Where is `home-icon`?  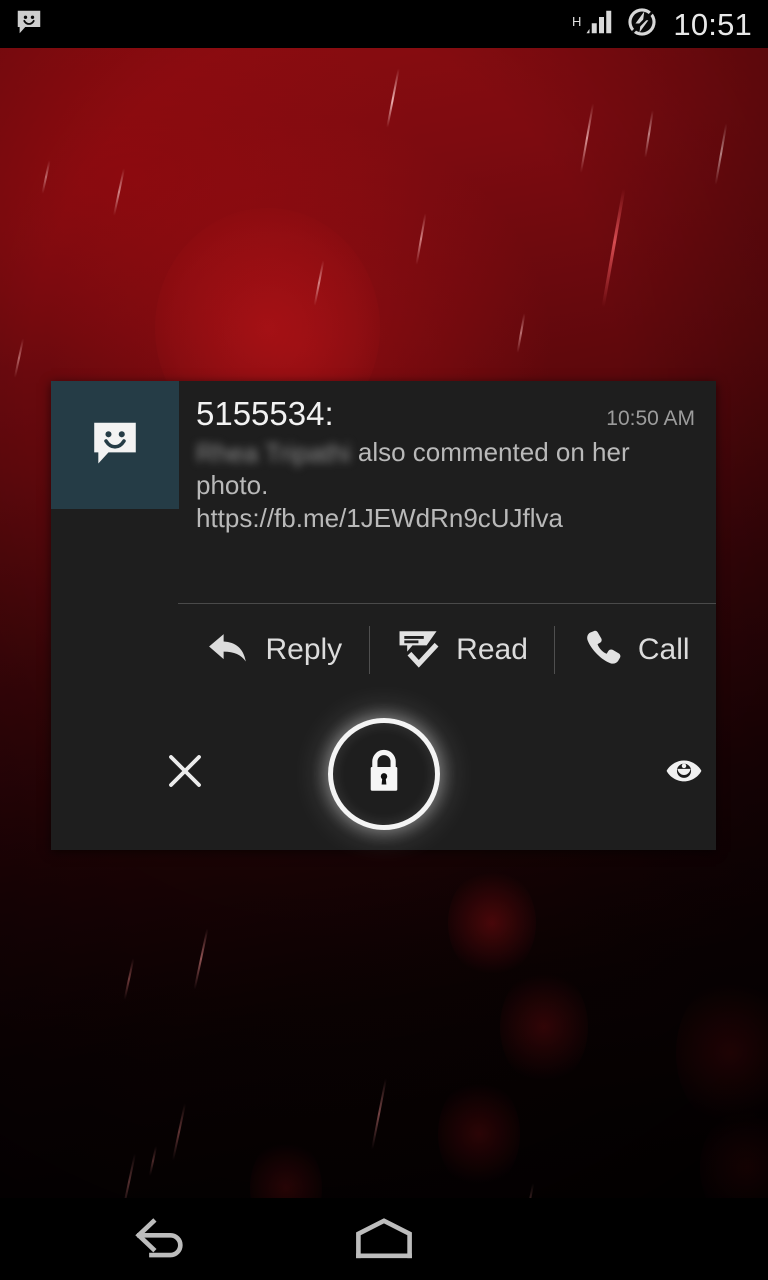 home-icon is located at coordinates (384, 1240).